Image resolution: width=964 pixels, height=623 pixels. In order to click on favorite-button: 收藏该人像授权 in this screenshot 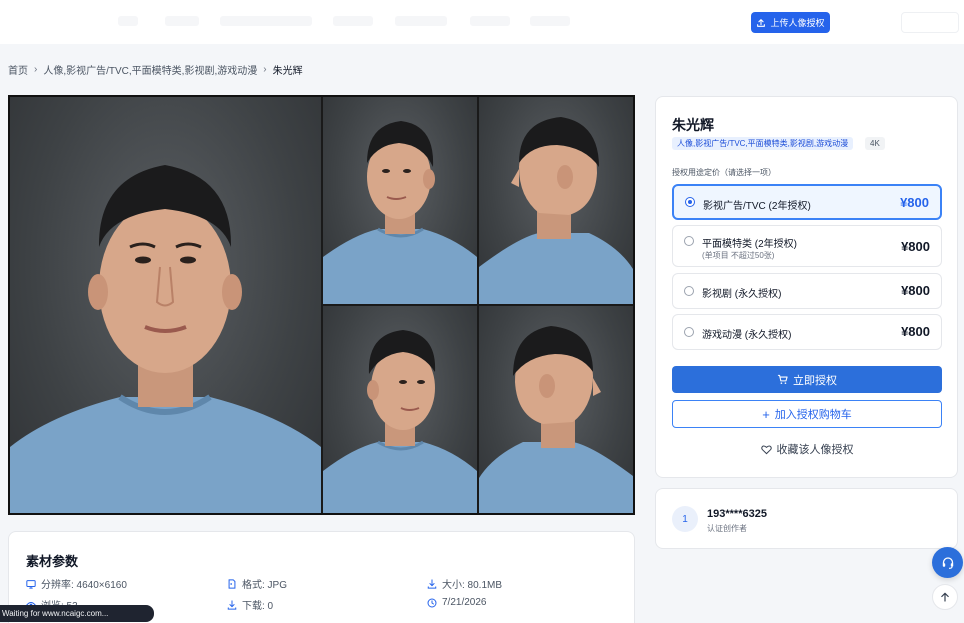, I will do `click(807, 449)`.